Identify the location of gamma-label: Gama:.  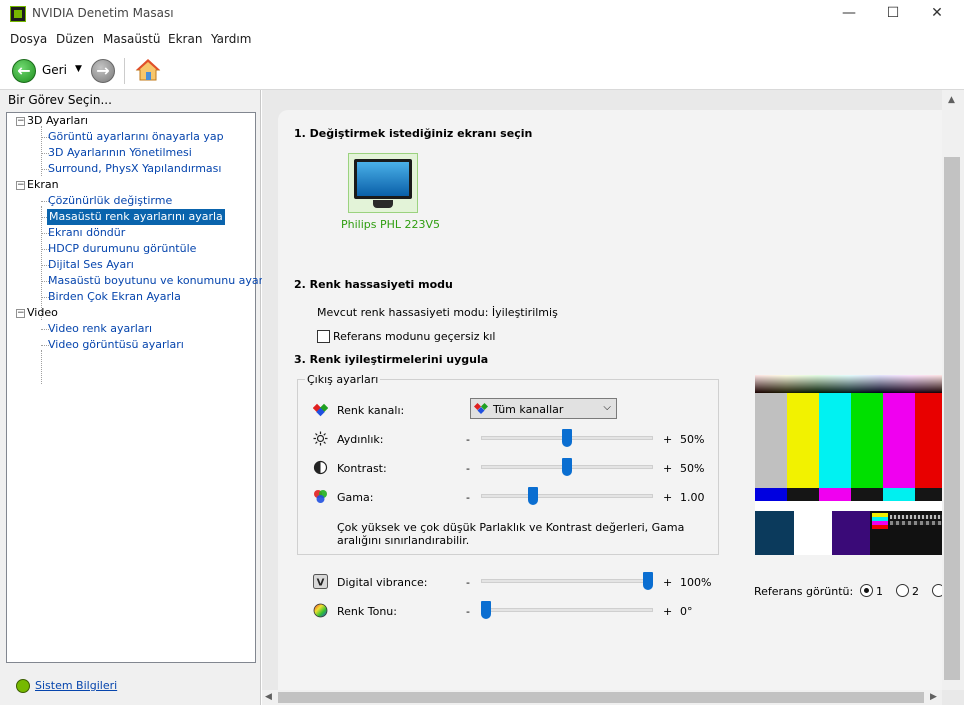
(355, 497).